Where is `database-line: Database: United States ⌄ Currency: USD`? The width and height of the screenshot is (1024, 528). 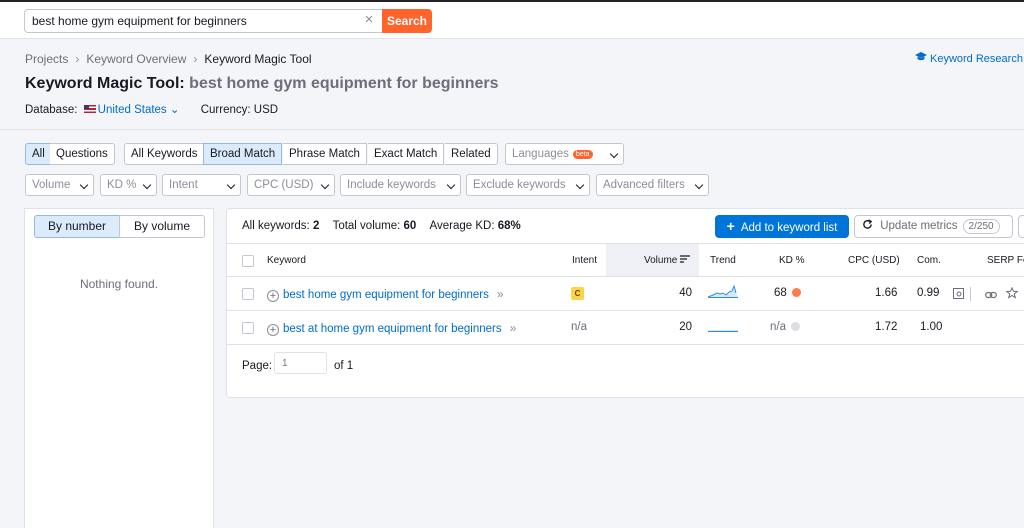
database-line: Database: United States ⌄ Currency: USD is located at coordinates (151, 109).